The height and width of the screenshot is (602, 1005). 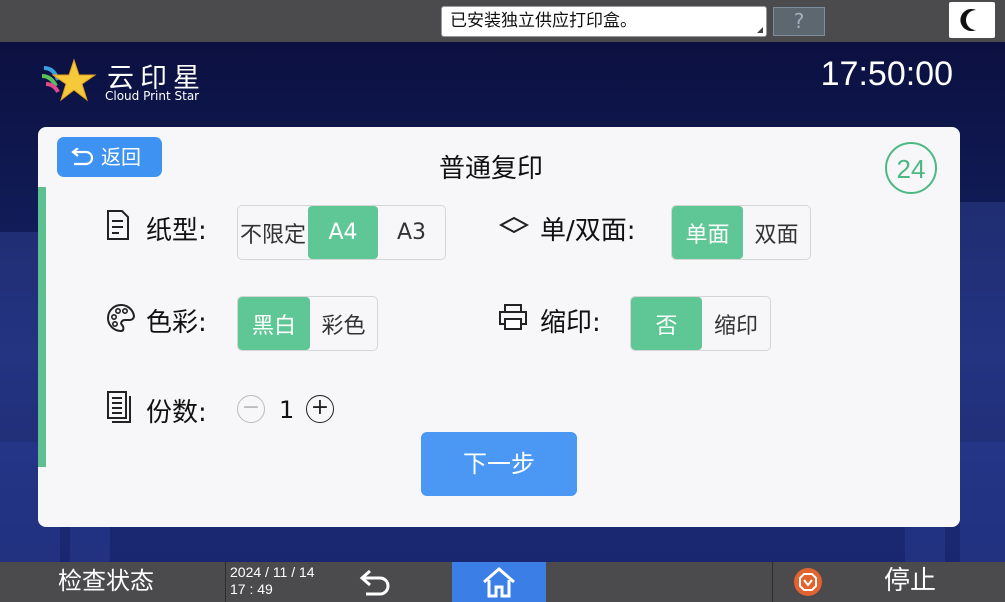 What do you see at coordinates (736, 323) in the screenshot?
I see `shrink-option-yes: 缩印` at bounding box center [736, 323].